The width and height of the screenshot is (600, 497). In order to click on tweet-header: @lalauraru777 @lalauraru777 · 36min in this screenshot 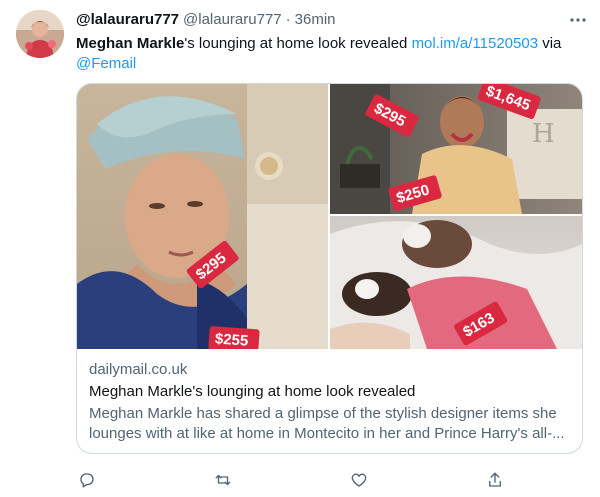, I will do `click(330, 20)`.